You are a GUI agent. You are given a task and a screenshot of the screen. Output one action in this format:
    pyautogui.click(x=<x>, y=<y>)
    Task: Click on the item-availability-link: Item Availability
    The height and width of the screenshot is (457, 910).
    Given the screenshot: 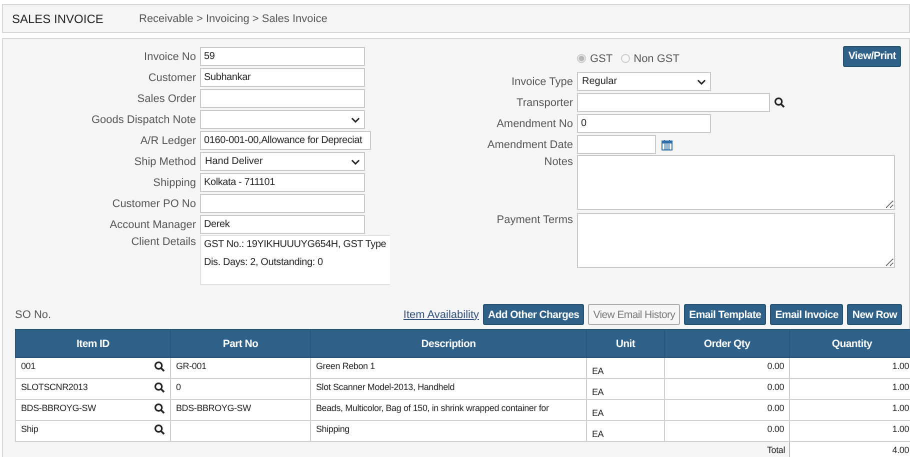 What is the action you would take?
    pyautogui.click(x=441, y=314)
    